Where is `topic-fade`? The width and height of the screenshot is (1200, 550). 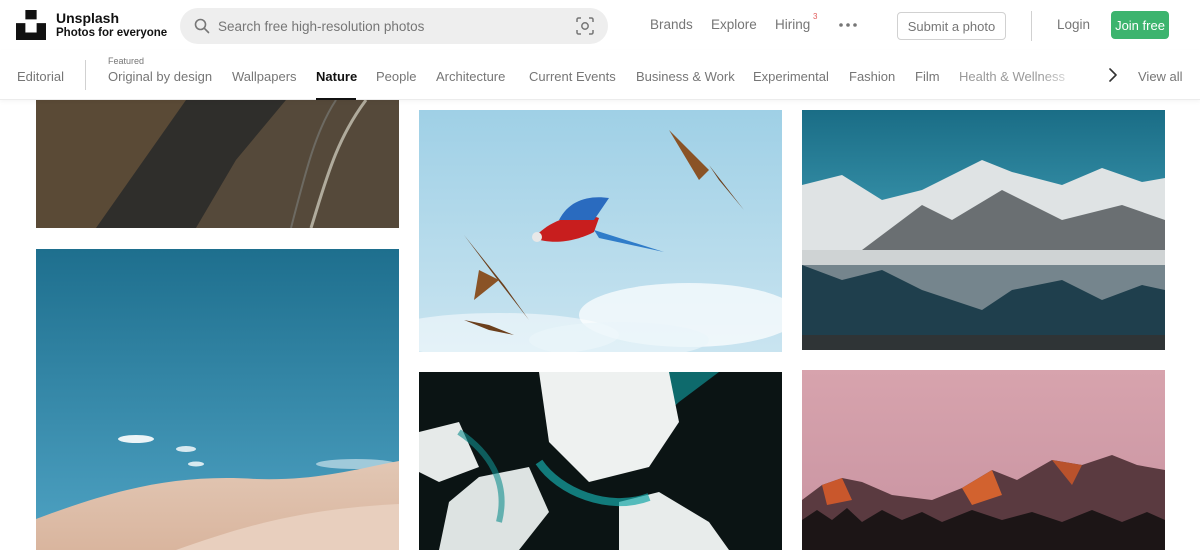 topic-fade is located at coordinates (1070, 76).